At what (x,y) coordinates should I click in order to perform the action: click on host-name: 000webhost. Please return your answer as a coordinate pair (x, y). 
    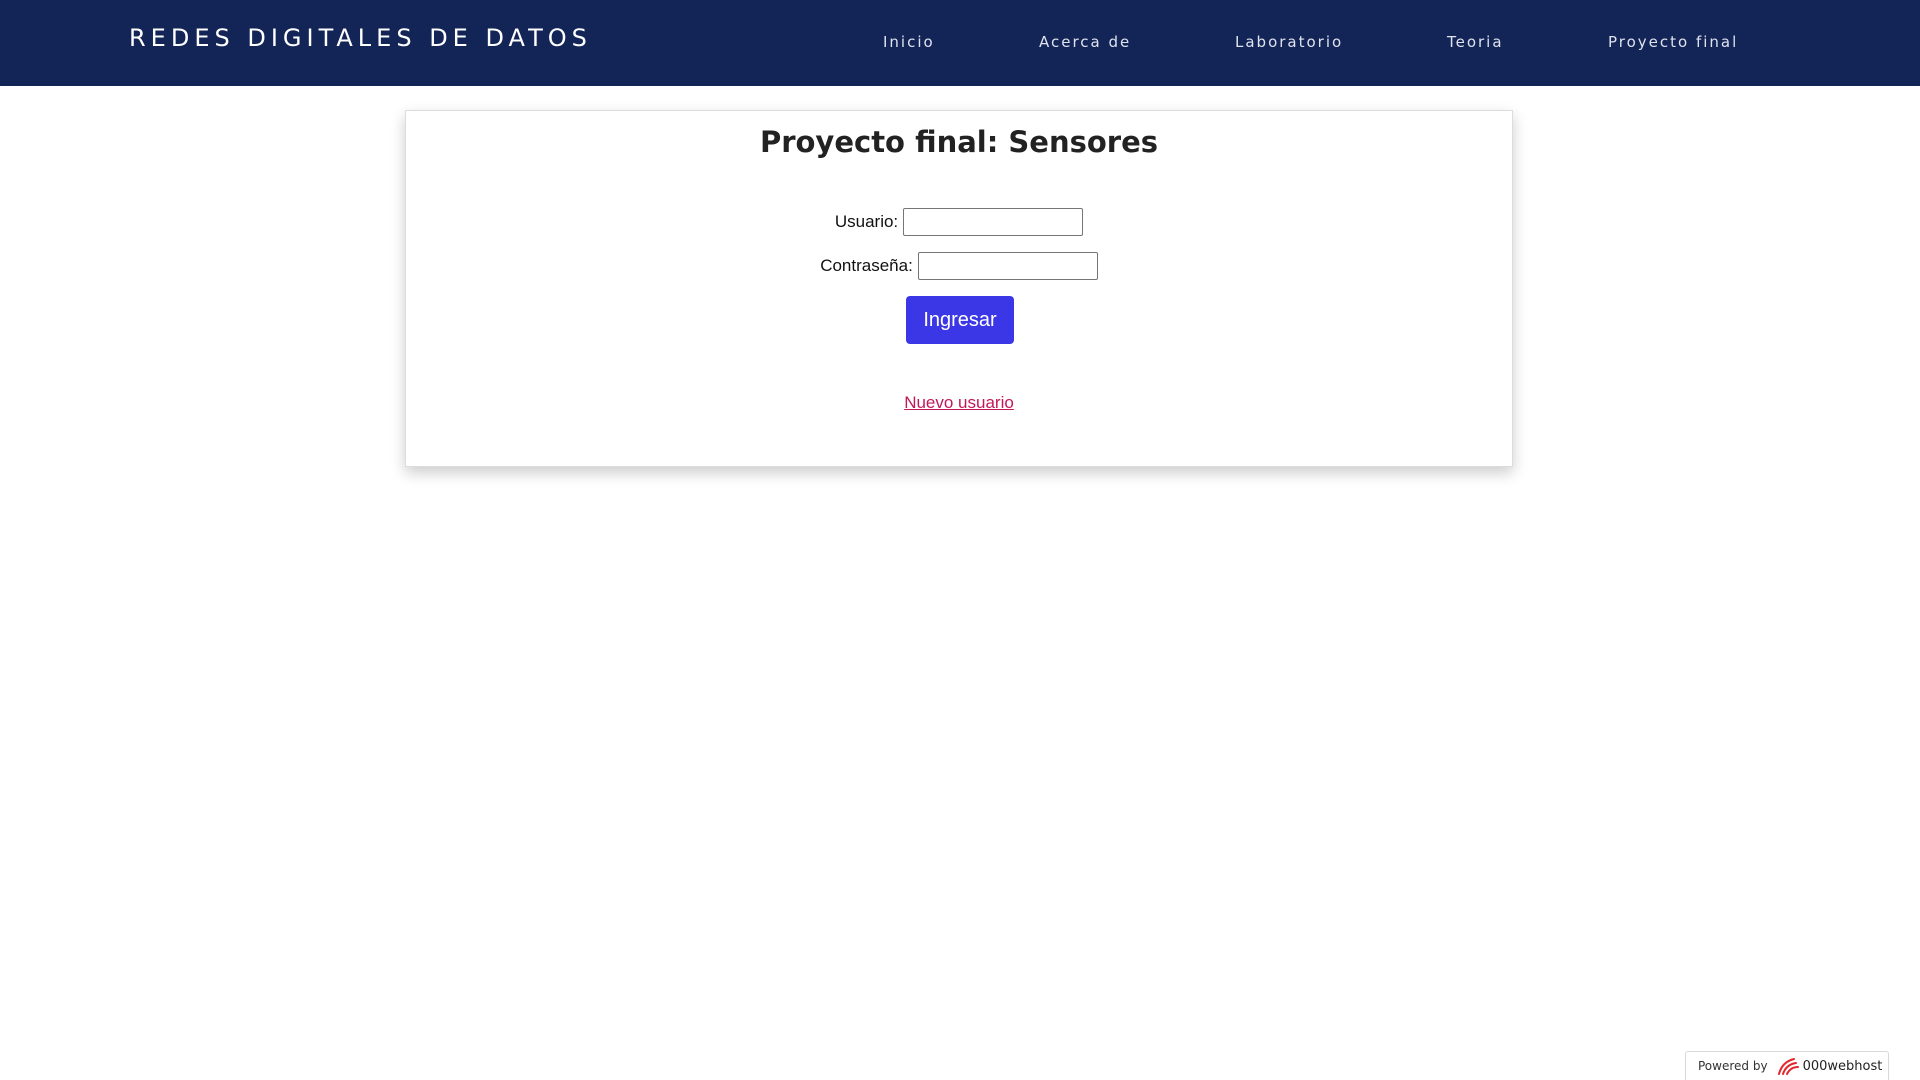
    Looking at the image, I should click on (1842, 1066).